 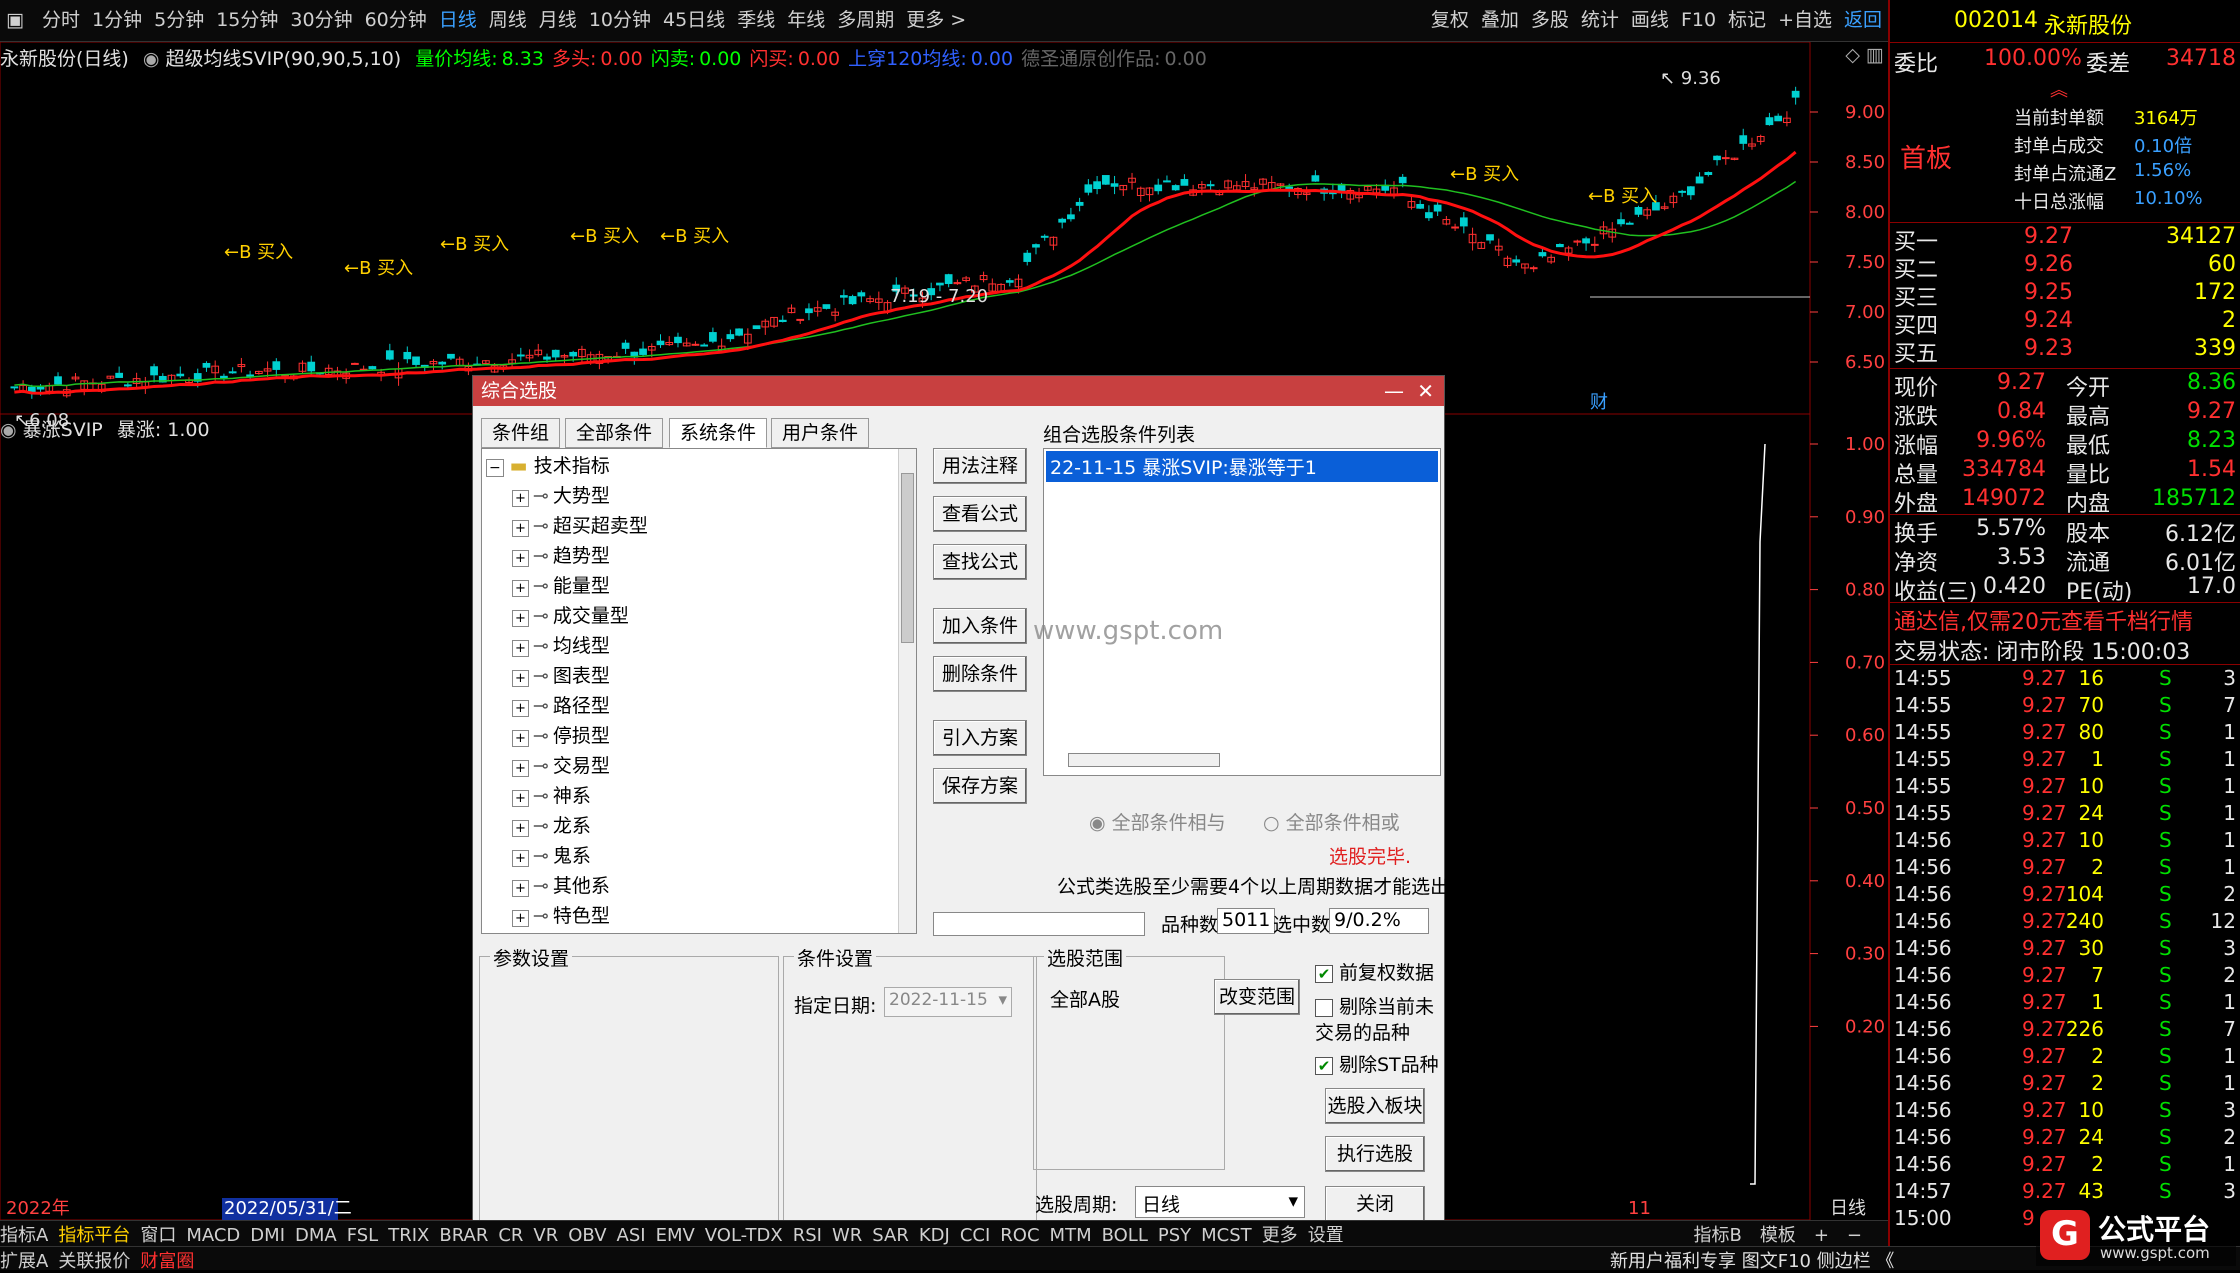 What do you see at coordinates (1821, 1235) in the screenshot?
I see `template-tab: +` at bounding box center [1821, 1235].